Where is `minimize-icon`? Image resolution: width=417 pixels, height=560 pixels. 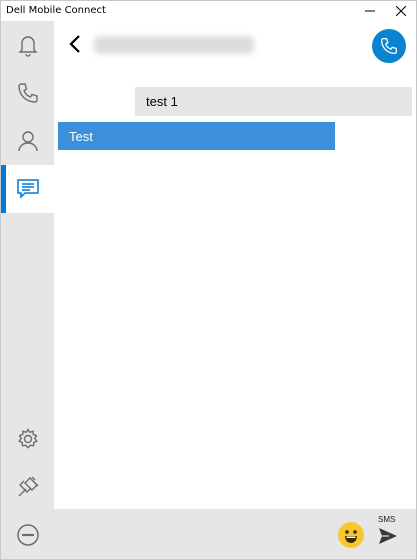 minimize-icon is located at coordinates (370, 11).